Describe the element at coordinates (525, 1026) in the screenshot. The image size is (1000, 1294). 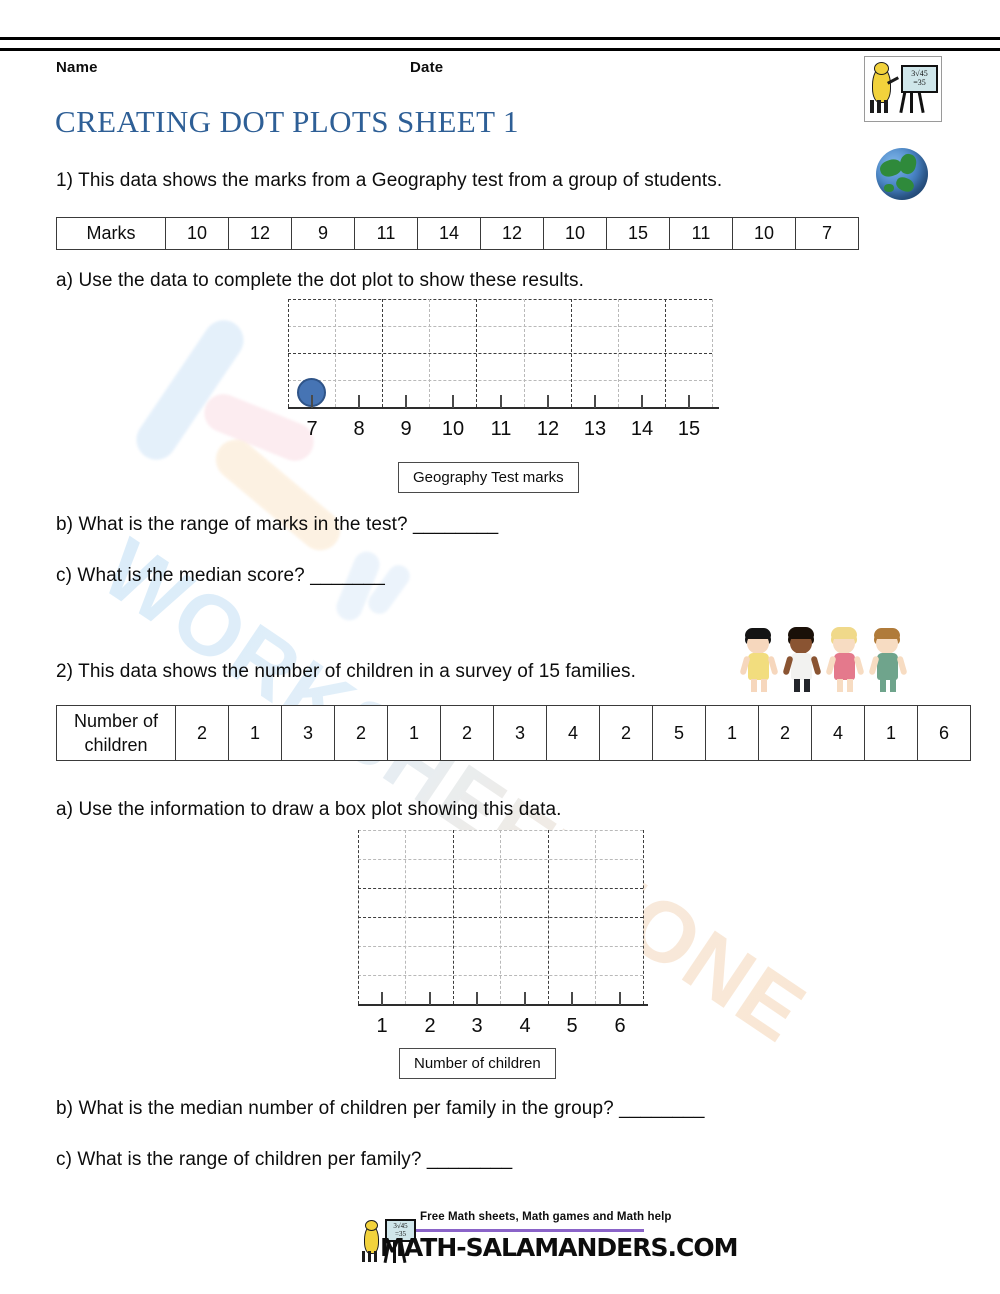
I see `tick-label: 4` at that location.